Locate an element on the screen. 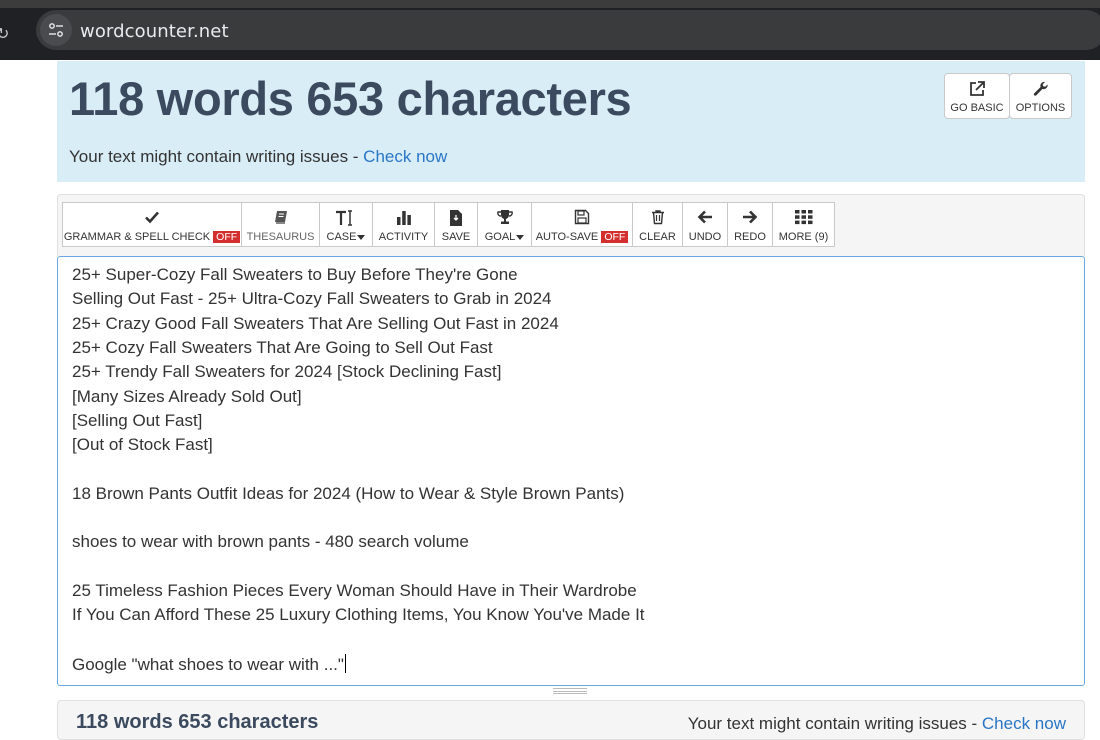 The image size is (1100, 740). site-info-button is located at coordinates (56, 30).